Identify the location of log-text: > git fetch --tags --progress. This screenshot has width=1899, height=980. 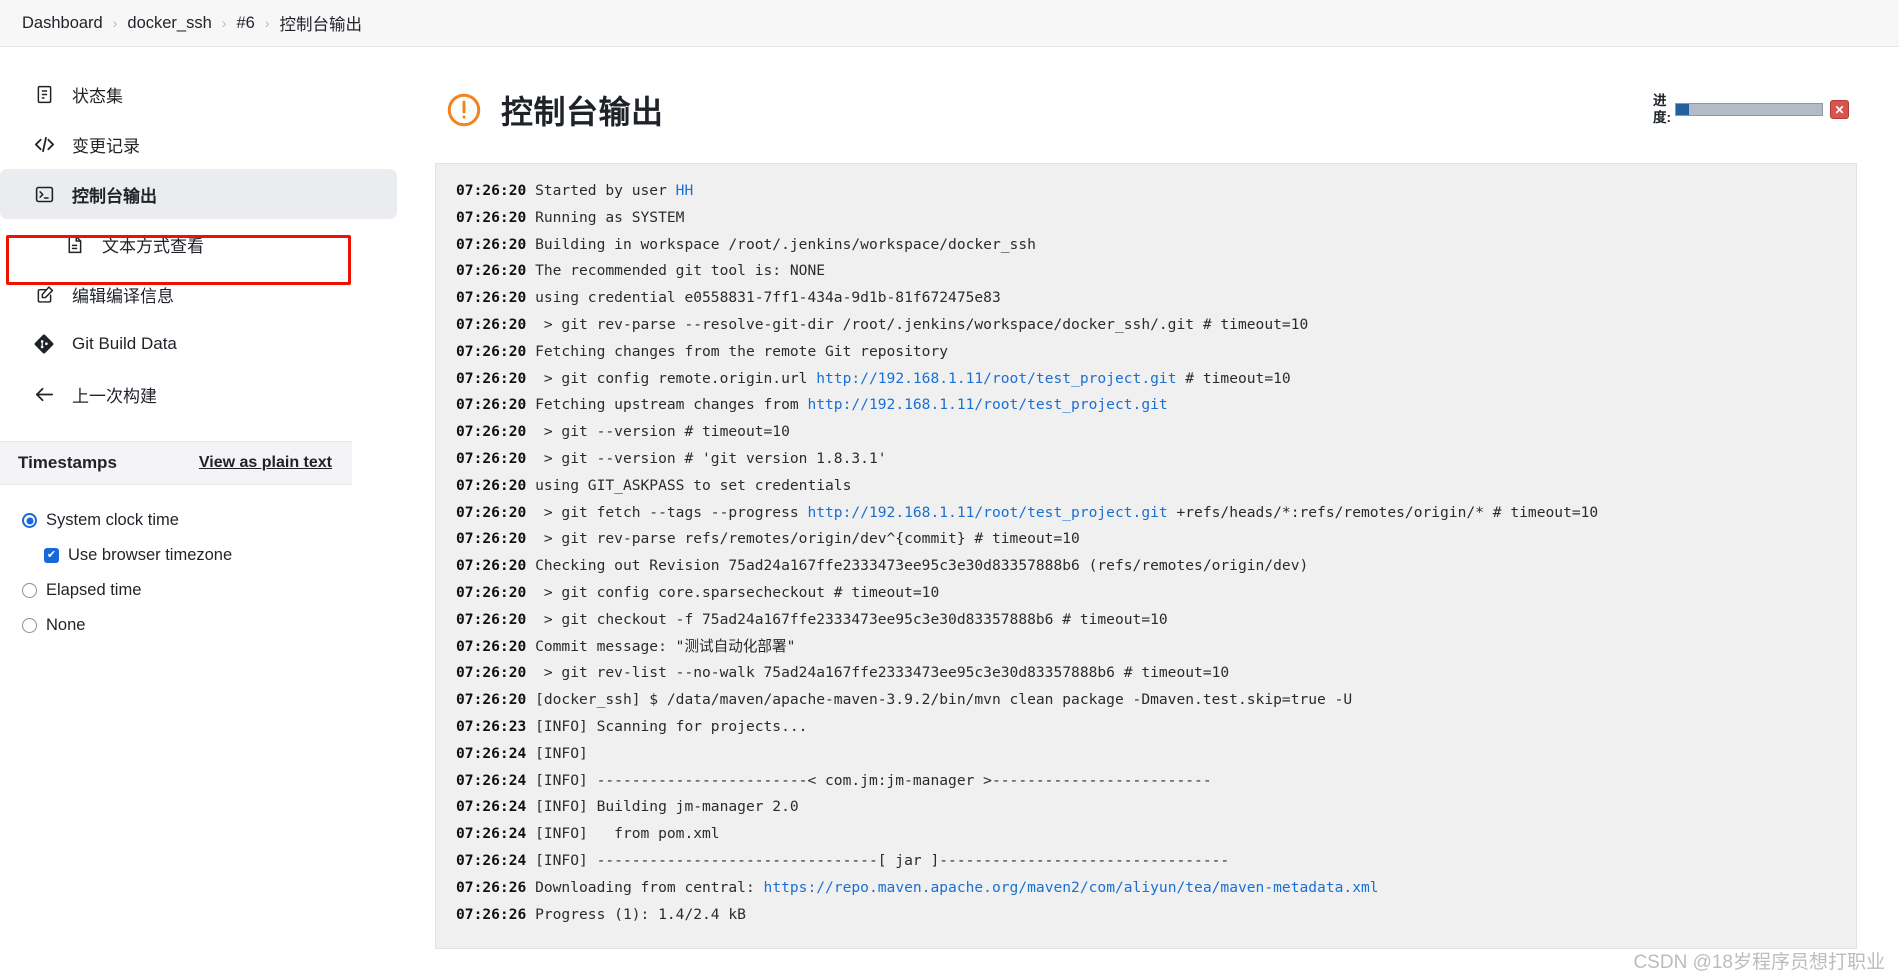
(671, 512).